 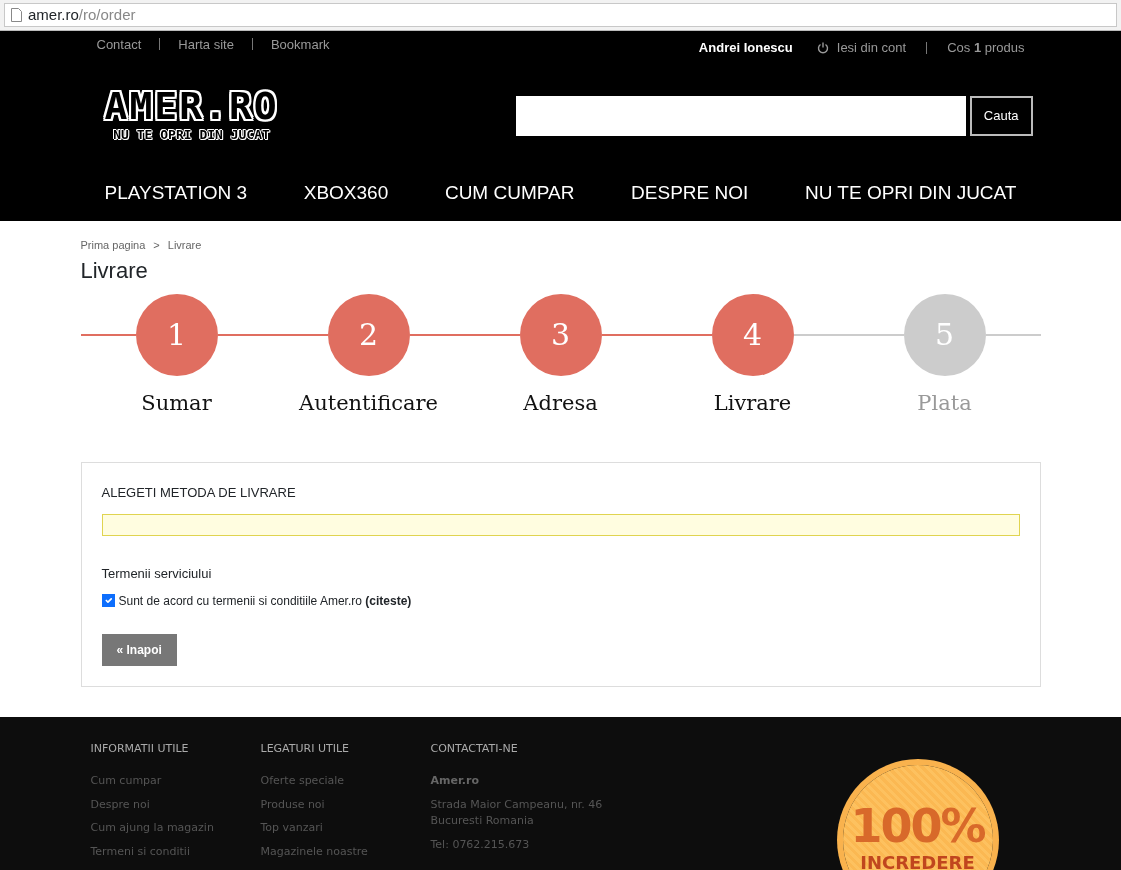 What do you see at coordinates (176, 193) in the screenshot?
I see `nav-link: PLAYSTATION 3` at bounding box center [176, 193].